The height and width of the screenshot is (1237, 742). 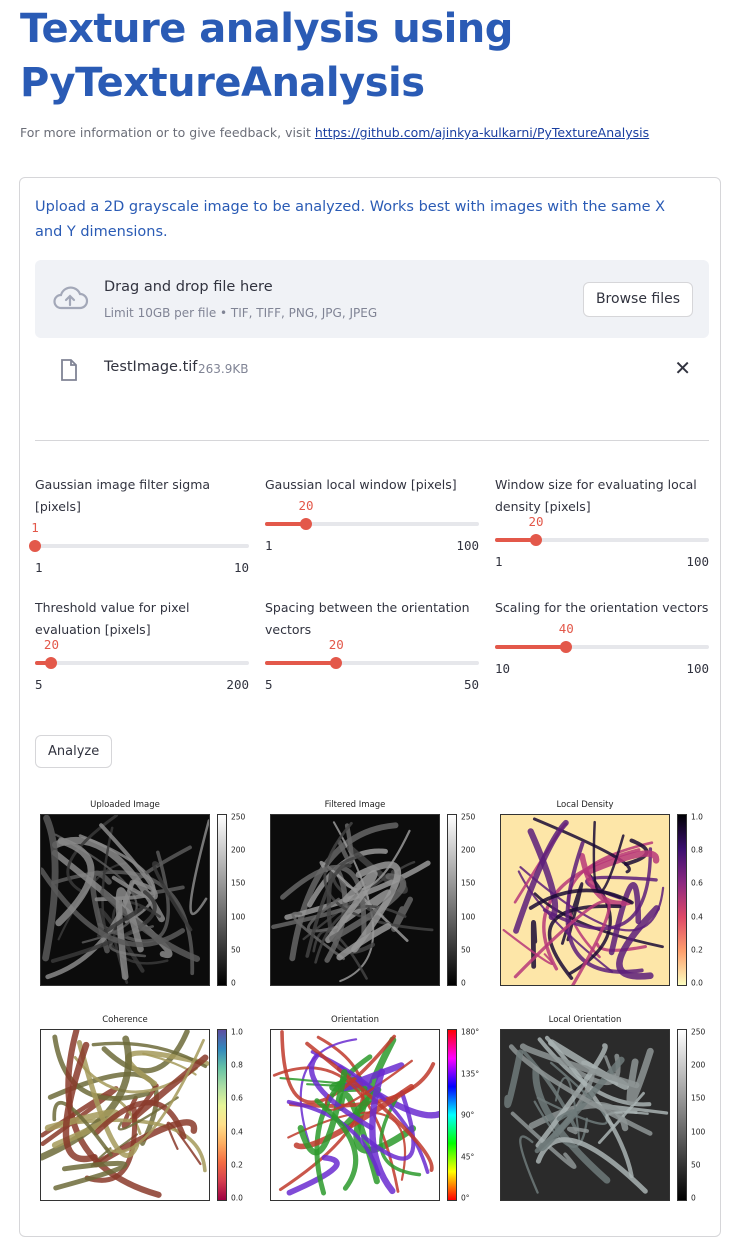 What do you see at coordinates (468, 1115) in the screenshot?
I see `colorbar-tick-label: 90°` at bounding box center [468, 1115].